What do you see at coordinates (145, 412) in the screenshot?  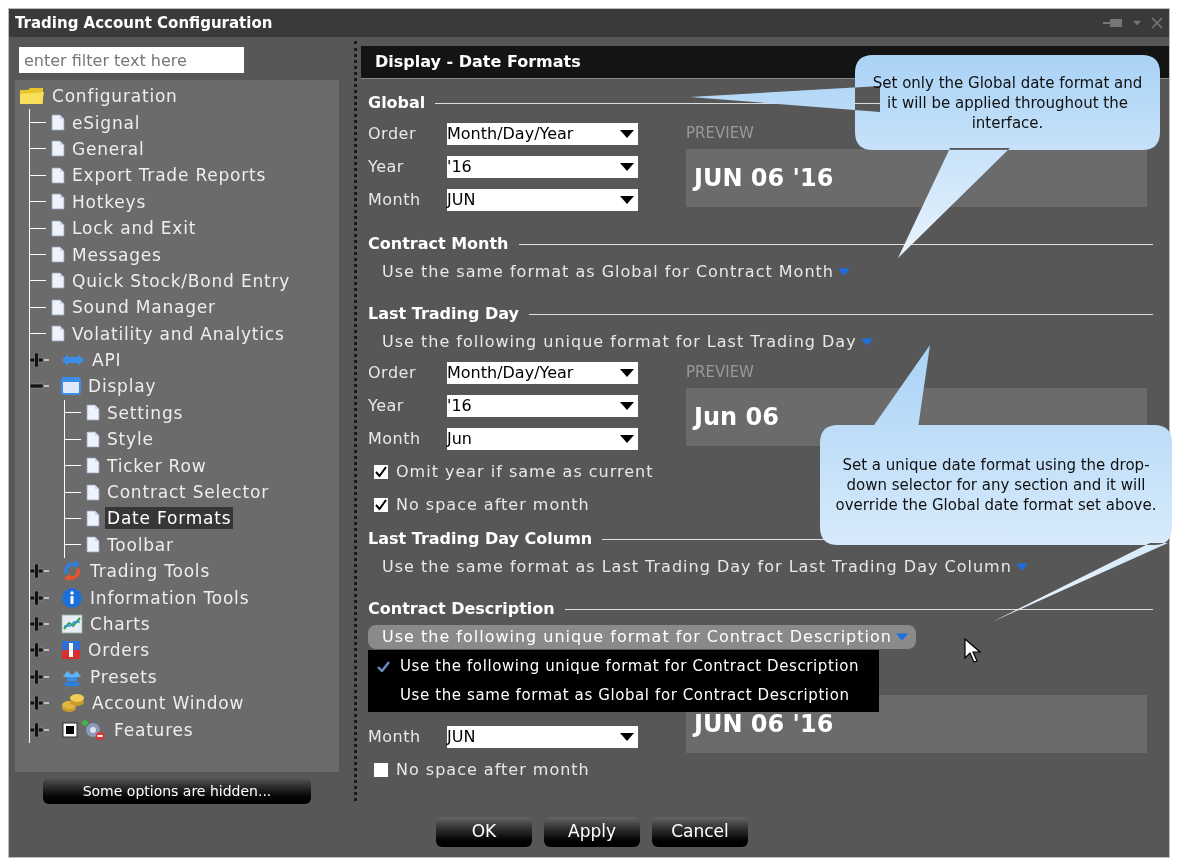 I see `tree-item: Settings` at bounding box center [145, 412].